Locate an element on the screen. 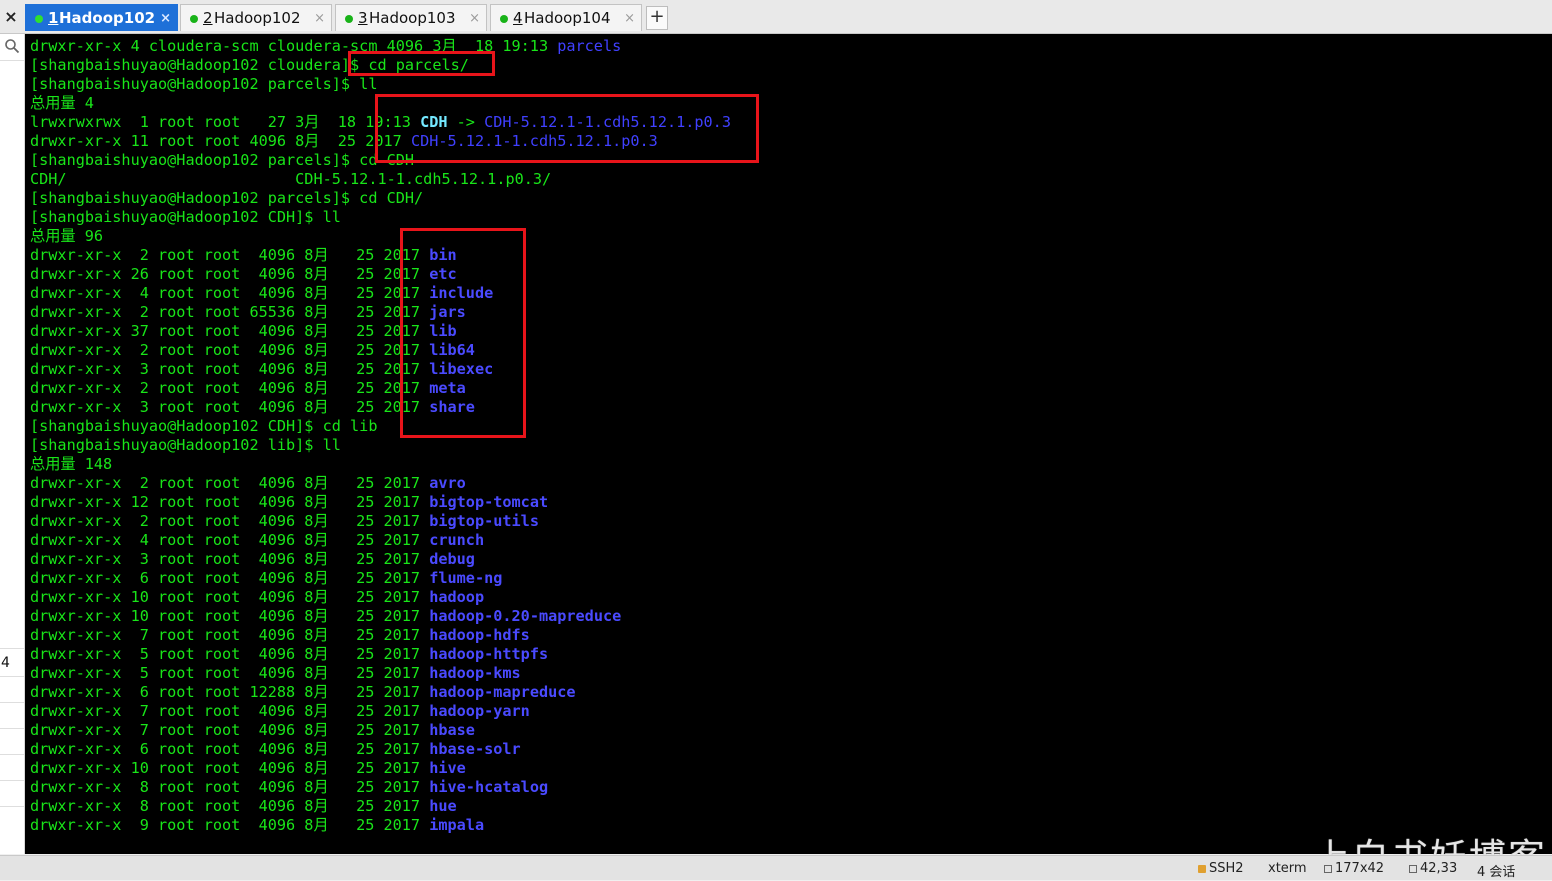 Image resolution: width=1552 pixels, height=881 pixels. terminal-size-icon is located at coordinates (1328, 869).